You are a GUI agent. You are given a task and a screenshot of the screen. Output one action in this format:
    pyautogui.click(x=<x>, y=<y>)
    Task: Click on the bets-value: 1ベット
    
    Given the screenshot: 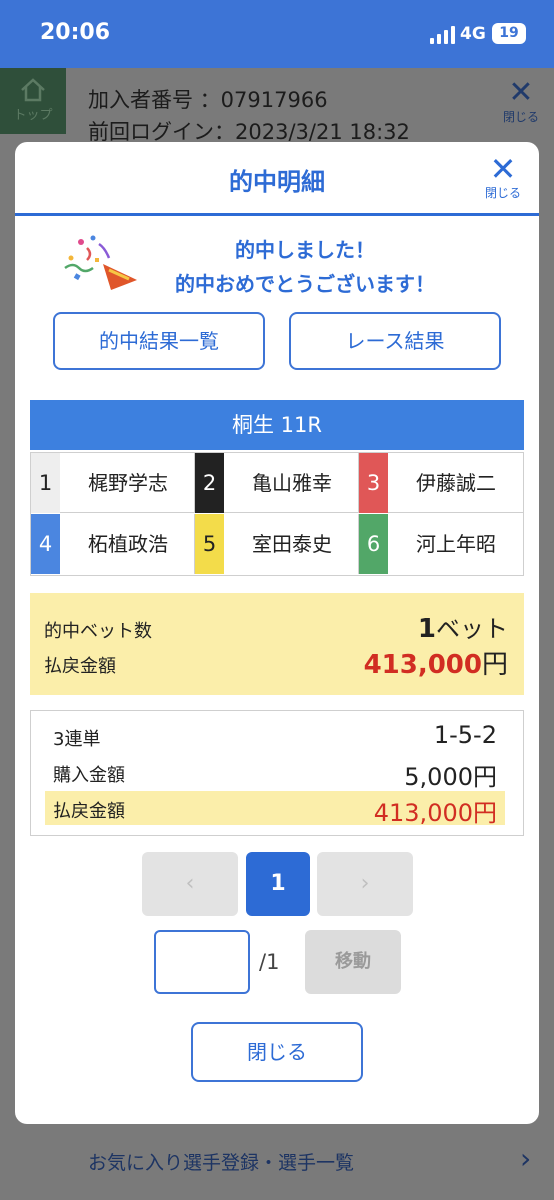 What is the action you would take?
    pyautogui.click(x=463, y=626)
    